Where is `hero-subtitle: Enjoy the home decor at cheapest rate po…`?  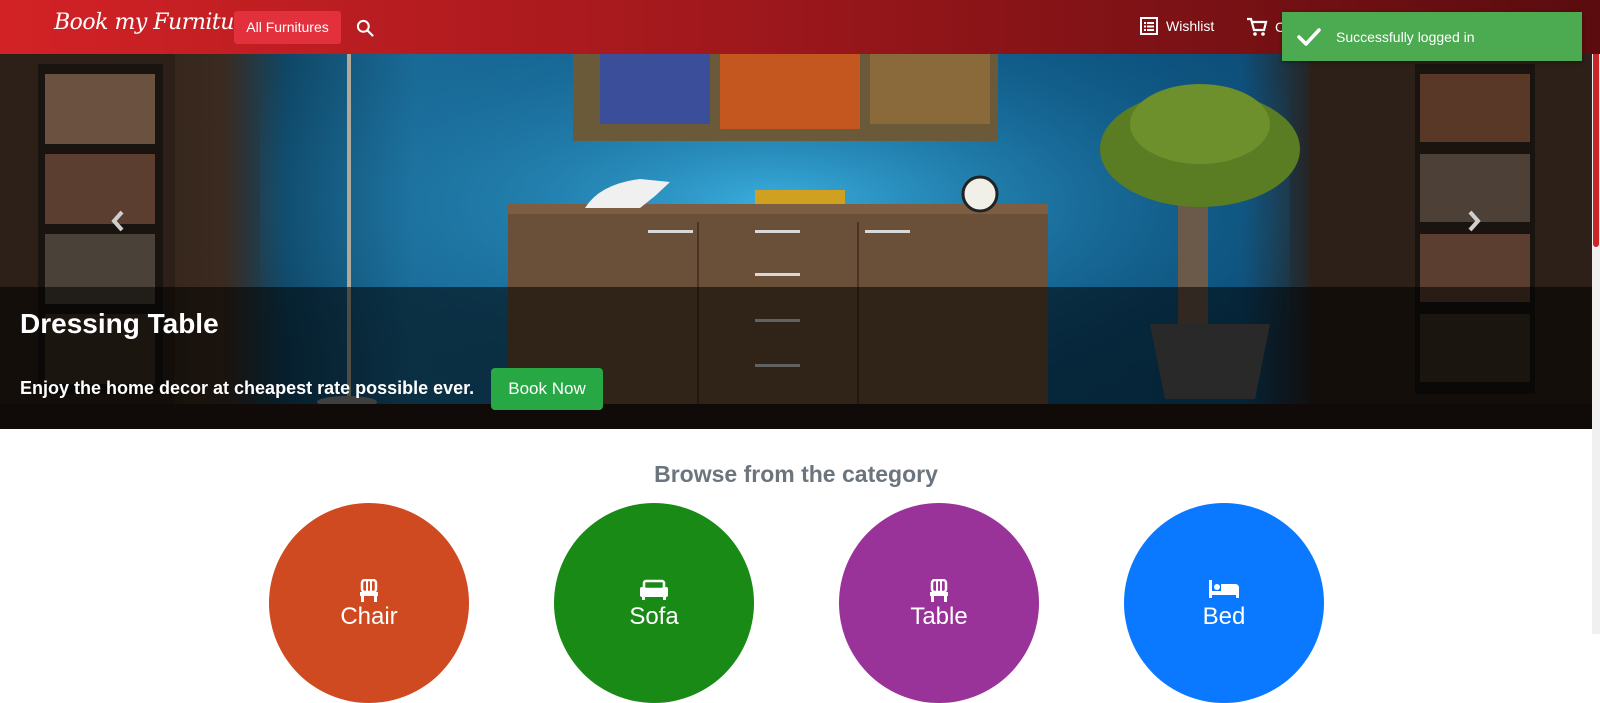 hero-subtitle: Enjoy the home decor at cheapest rate po… is located at coordinates (247, 388).